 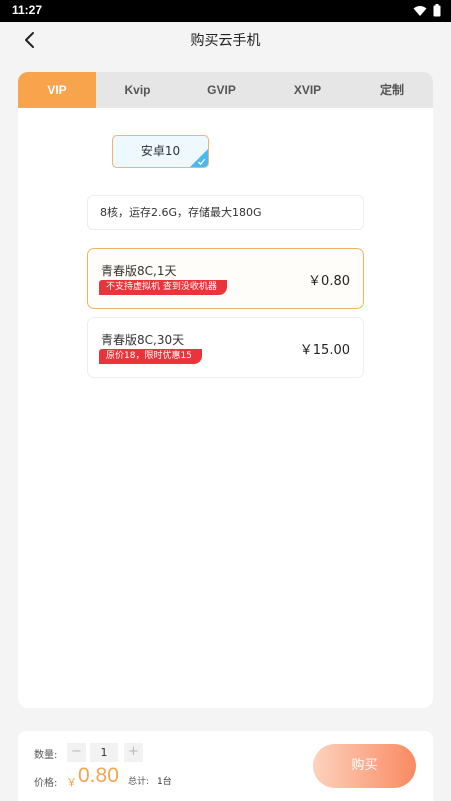 What do you see at coordinates (324, 350) in the screenshot?
I see `plan-price: ￥15.00` at bounding box center [324, 350].